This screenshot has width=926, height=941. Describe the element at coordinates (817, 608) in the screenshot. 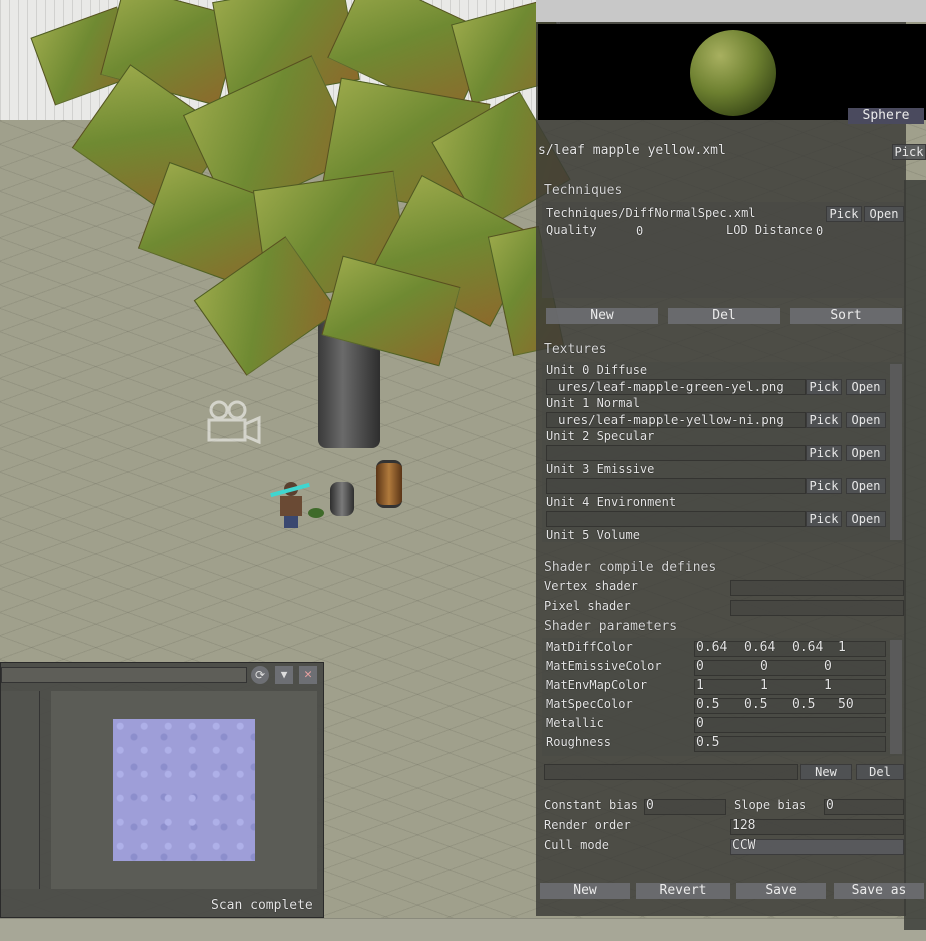

I see `pixel-shader-defines-field` at that location.